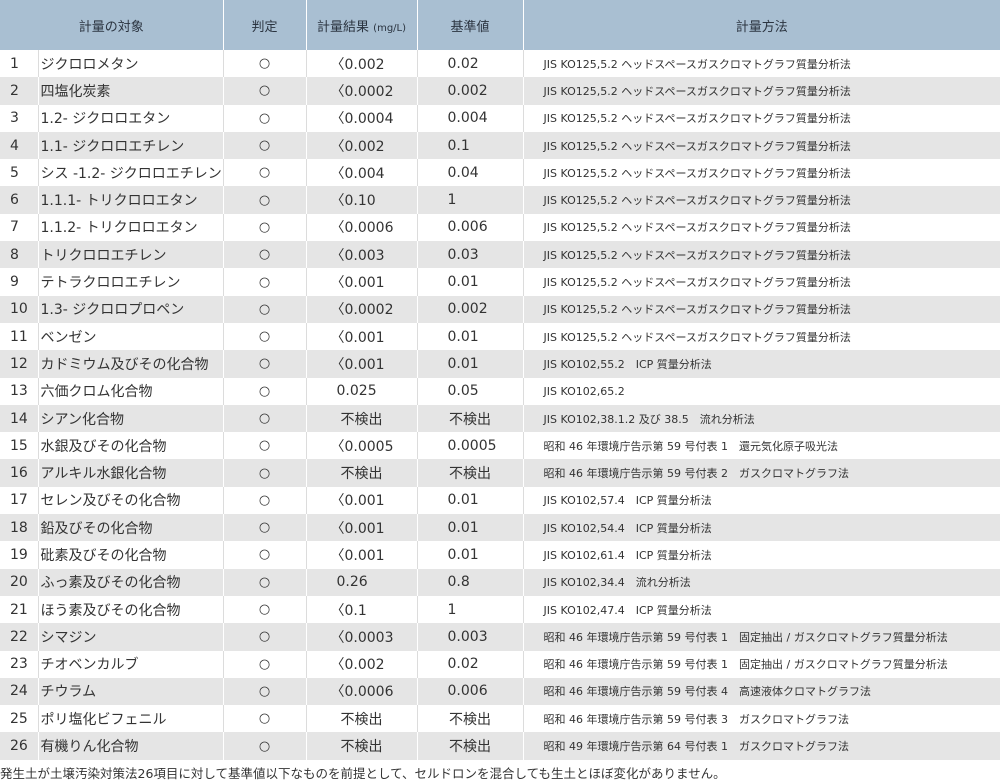 The height and width of the screenshot is (782, 1000). I want to click on row-standard: 0.05, so click(470, 391).